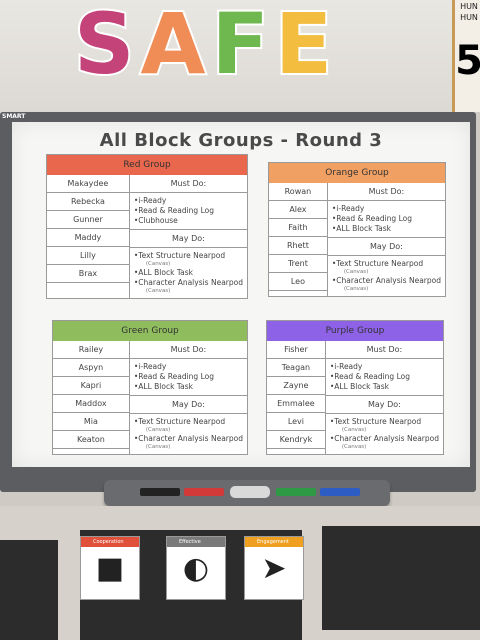 This screenshot has height=640, width=480. What do you see at coordinates (296, 350) in the screenshot?
I see `student-name: Fisher` at bounding box center [296, 350].